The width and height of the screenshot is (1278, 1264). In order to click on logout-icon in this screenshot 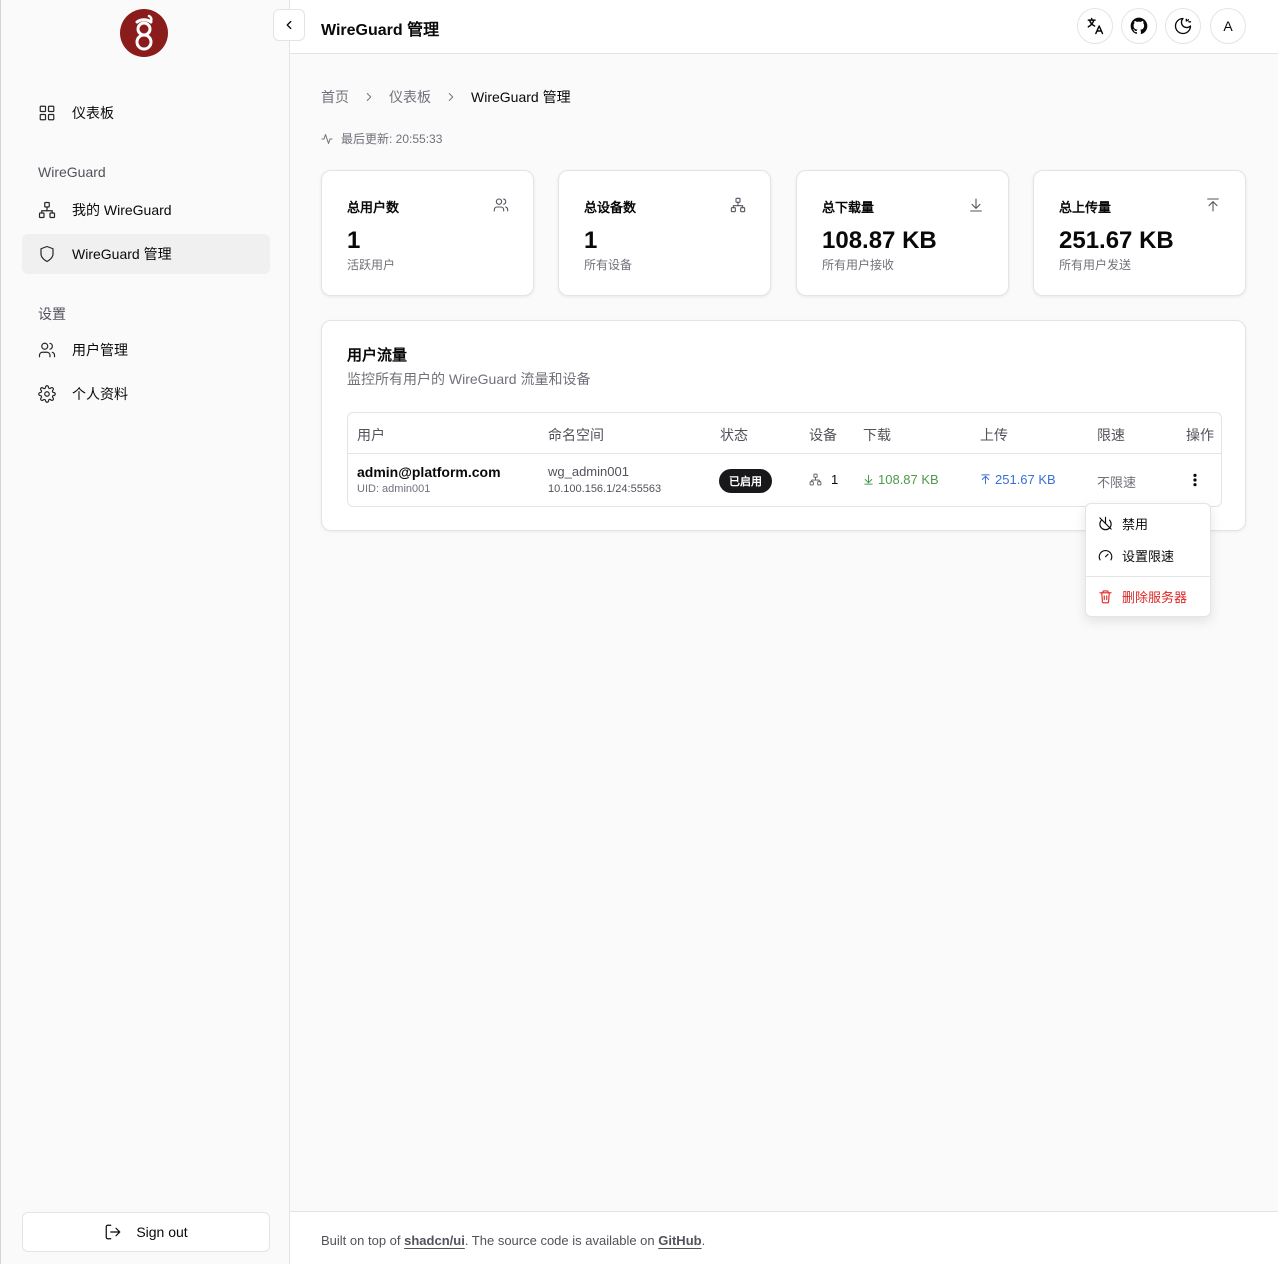, I will do `click(113, 1232)`.